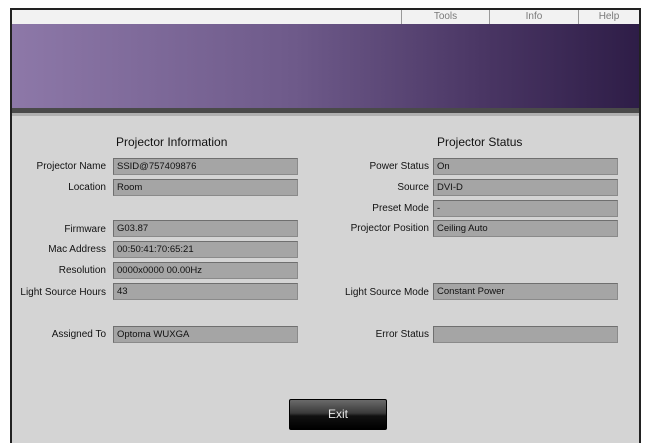 This screenshot has height=443, width=651. I want to click on light-source-mode-field: Constant Power, so click(525, 291).